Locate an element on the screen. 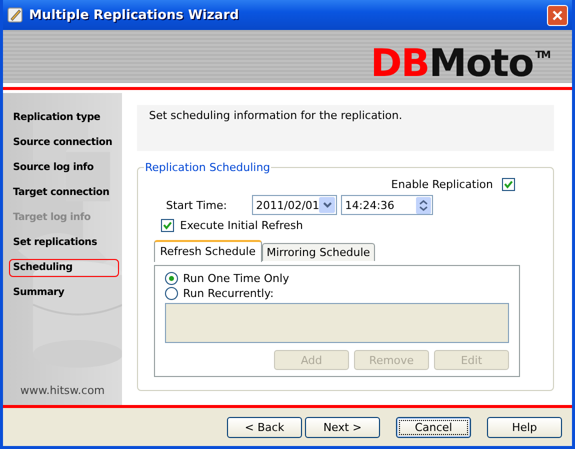  window-title: Multiple Replications Wizard is located at coordinates (134, 15).